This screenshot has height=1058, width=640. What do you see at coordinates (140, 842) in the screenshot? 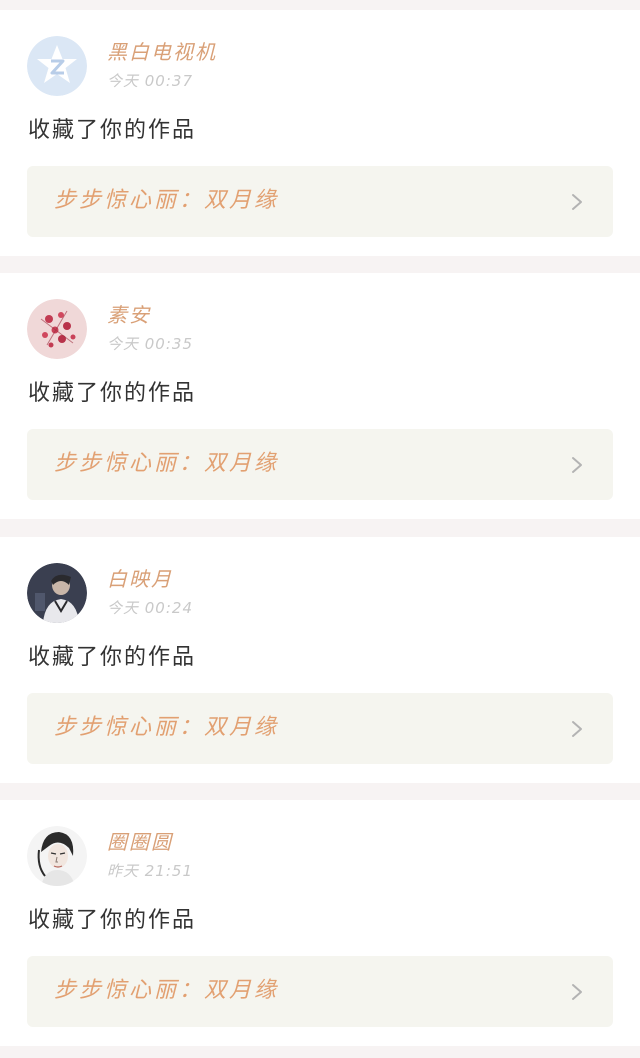
I see `username: 圈圈圆` at bounding box center [140, 842].